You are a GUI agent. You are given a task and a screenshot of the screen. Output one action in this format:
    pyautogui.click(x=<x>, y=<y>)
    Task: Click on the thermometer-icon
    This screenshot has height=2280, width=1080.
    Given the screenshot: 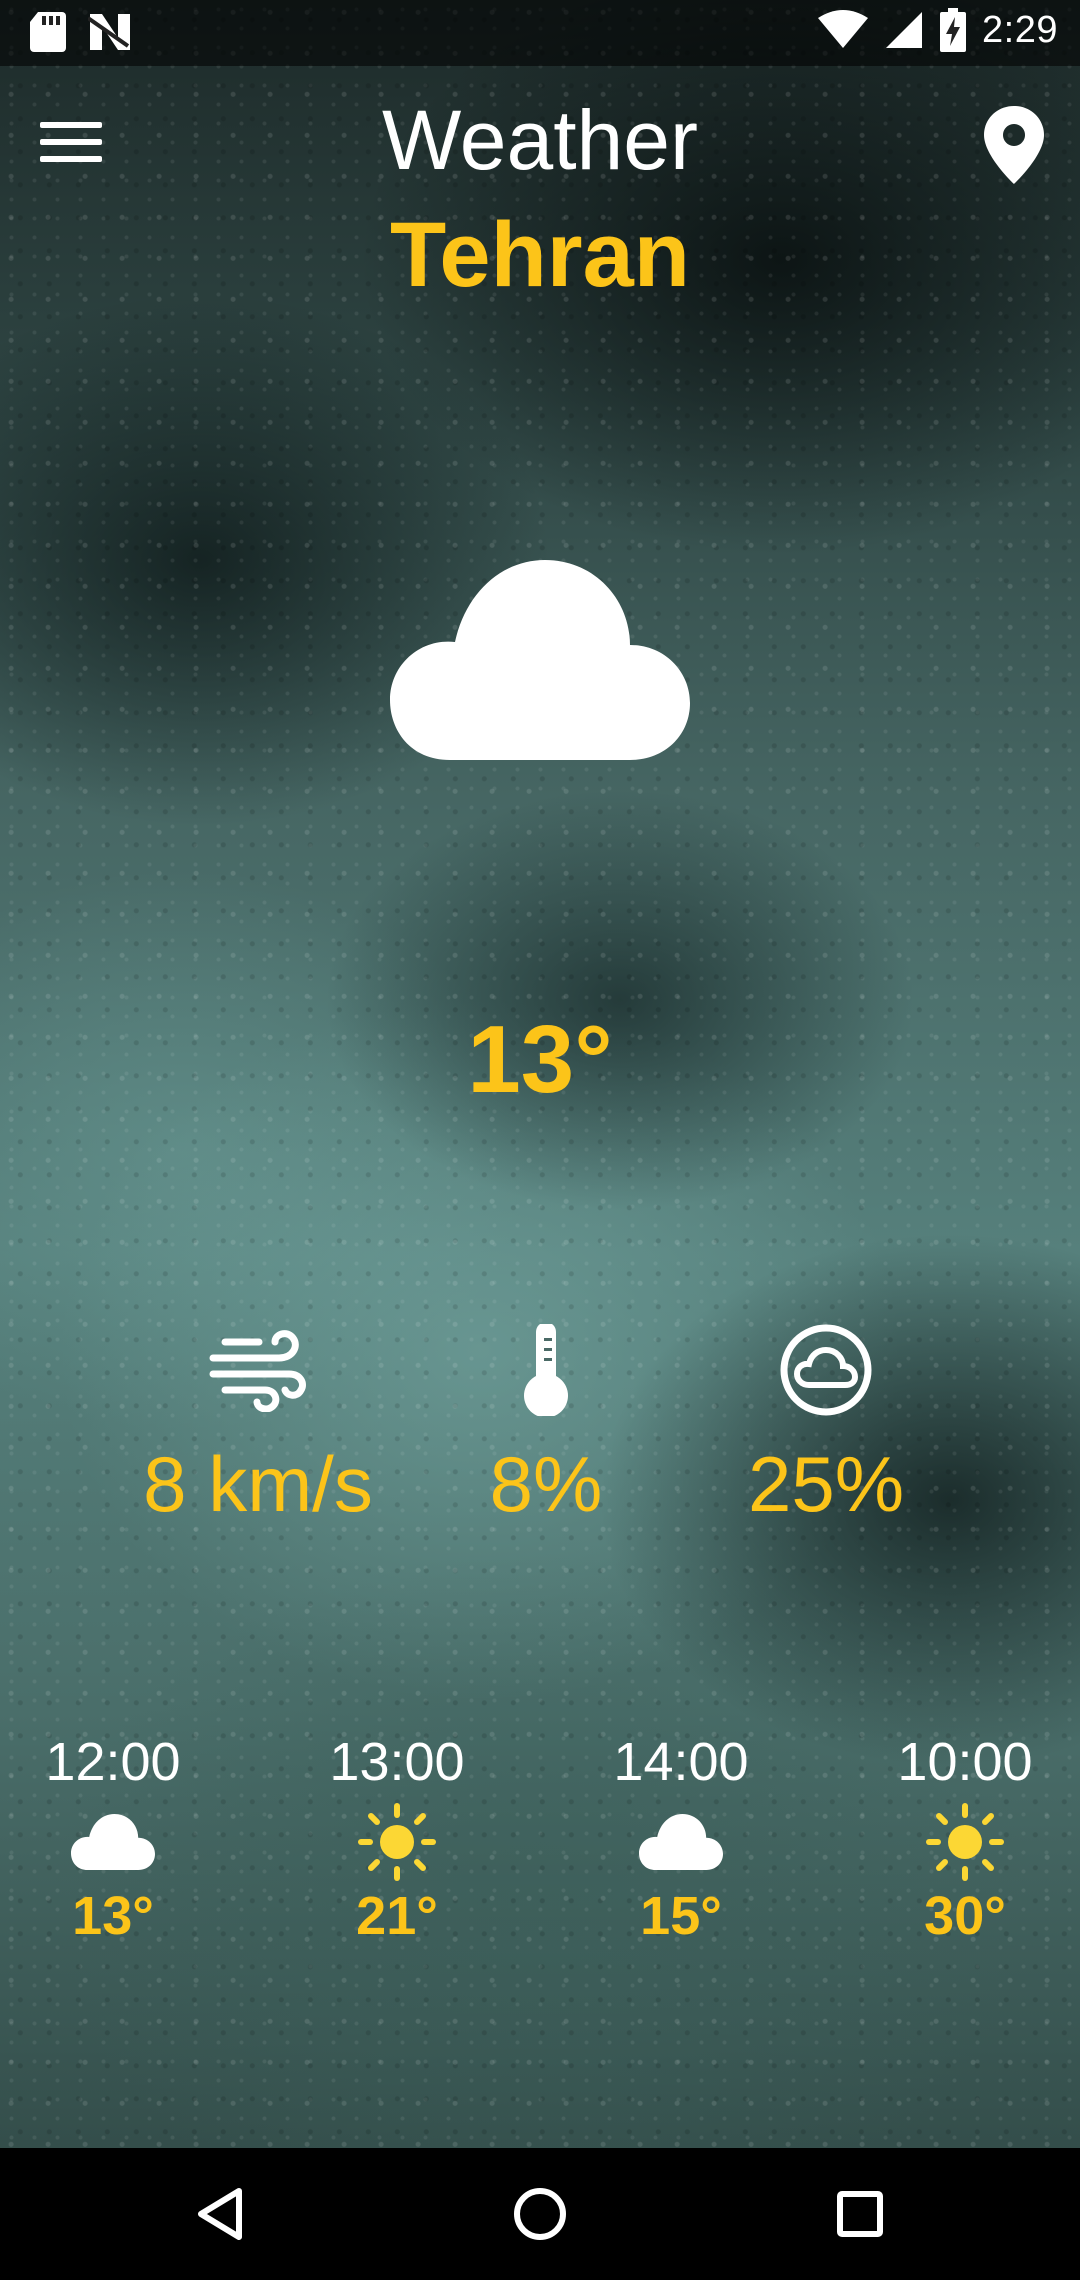 What is the action you would take?
    pyautogui.click(x=546, y=1370)
    